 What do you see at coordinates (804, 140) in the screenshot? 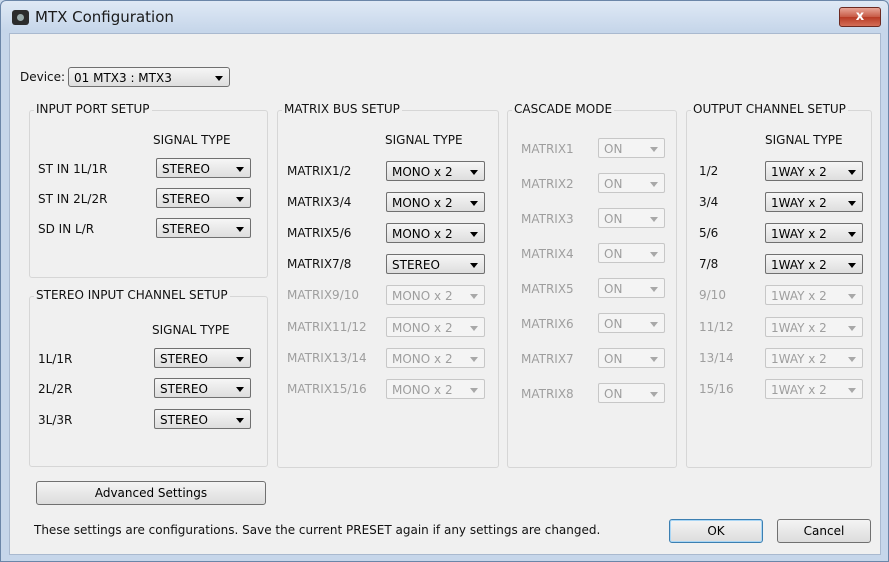
I see `output-signal-type-header: SIGNAL TYPE` at bounding box center [804, 140].